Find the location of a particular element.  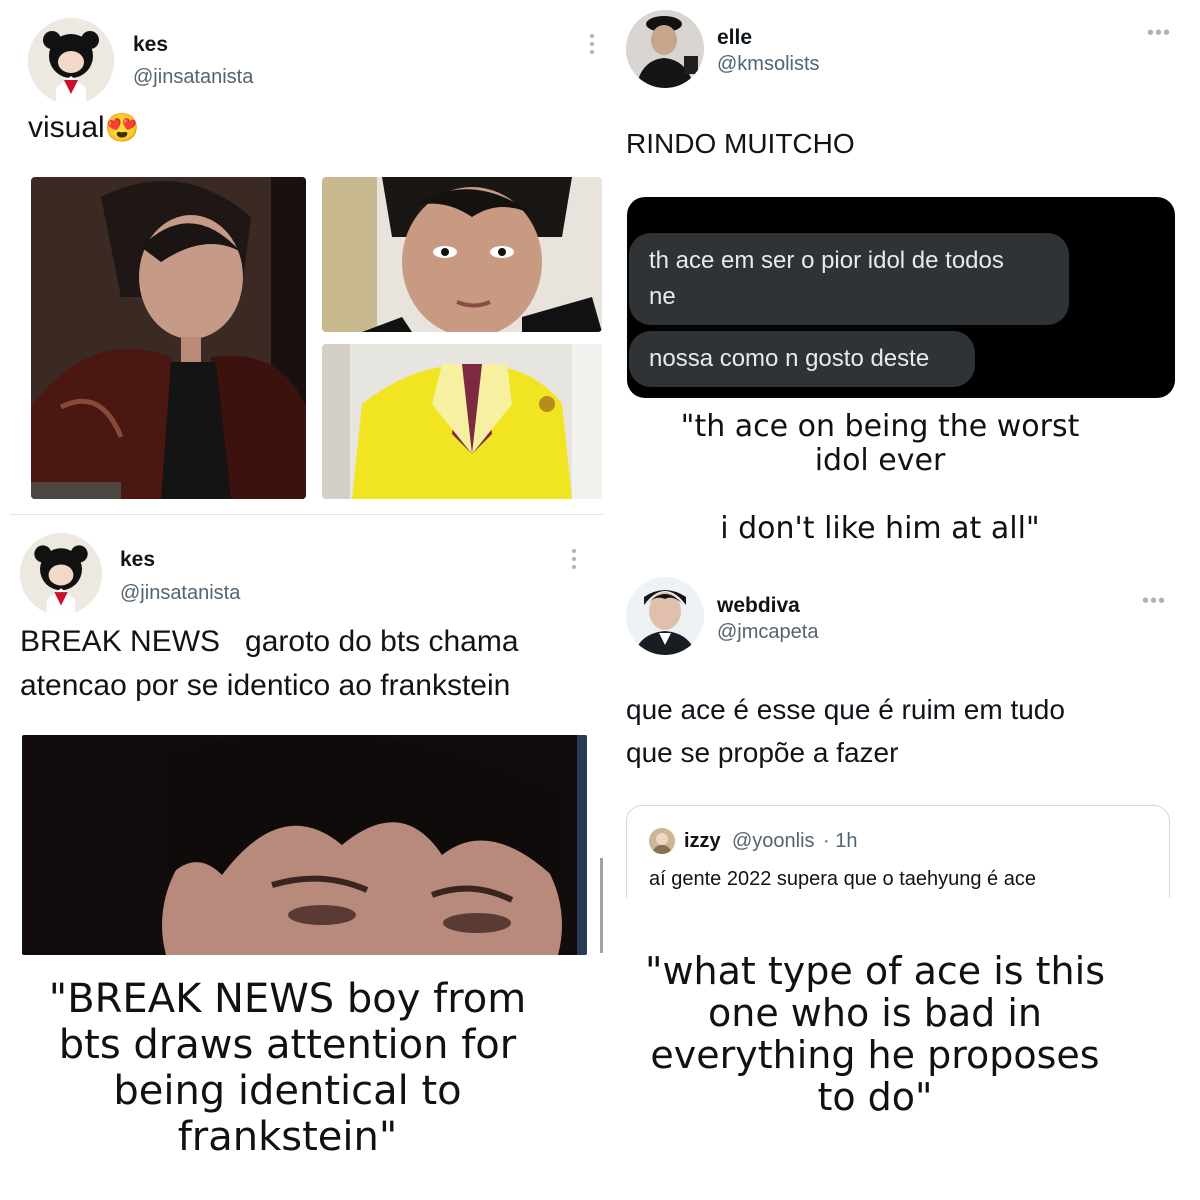

tweet-text: visual😍 is located at coordinates (84, 128).